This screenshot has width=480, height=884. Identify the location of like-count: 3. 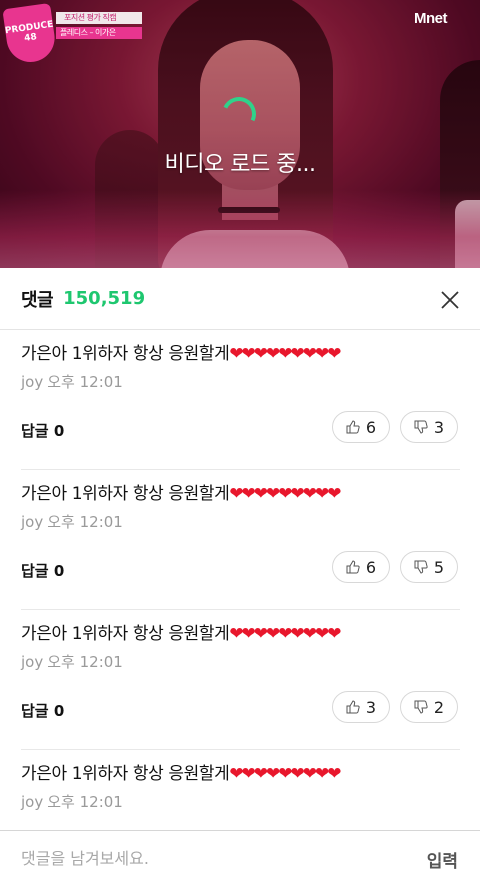
(371, 707).